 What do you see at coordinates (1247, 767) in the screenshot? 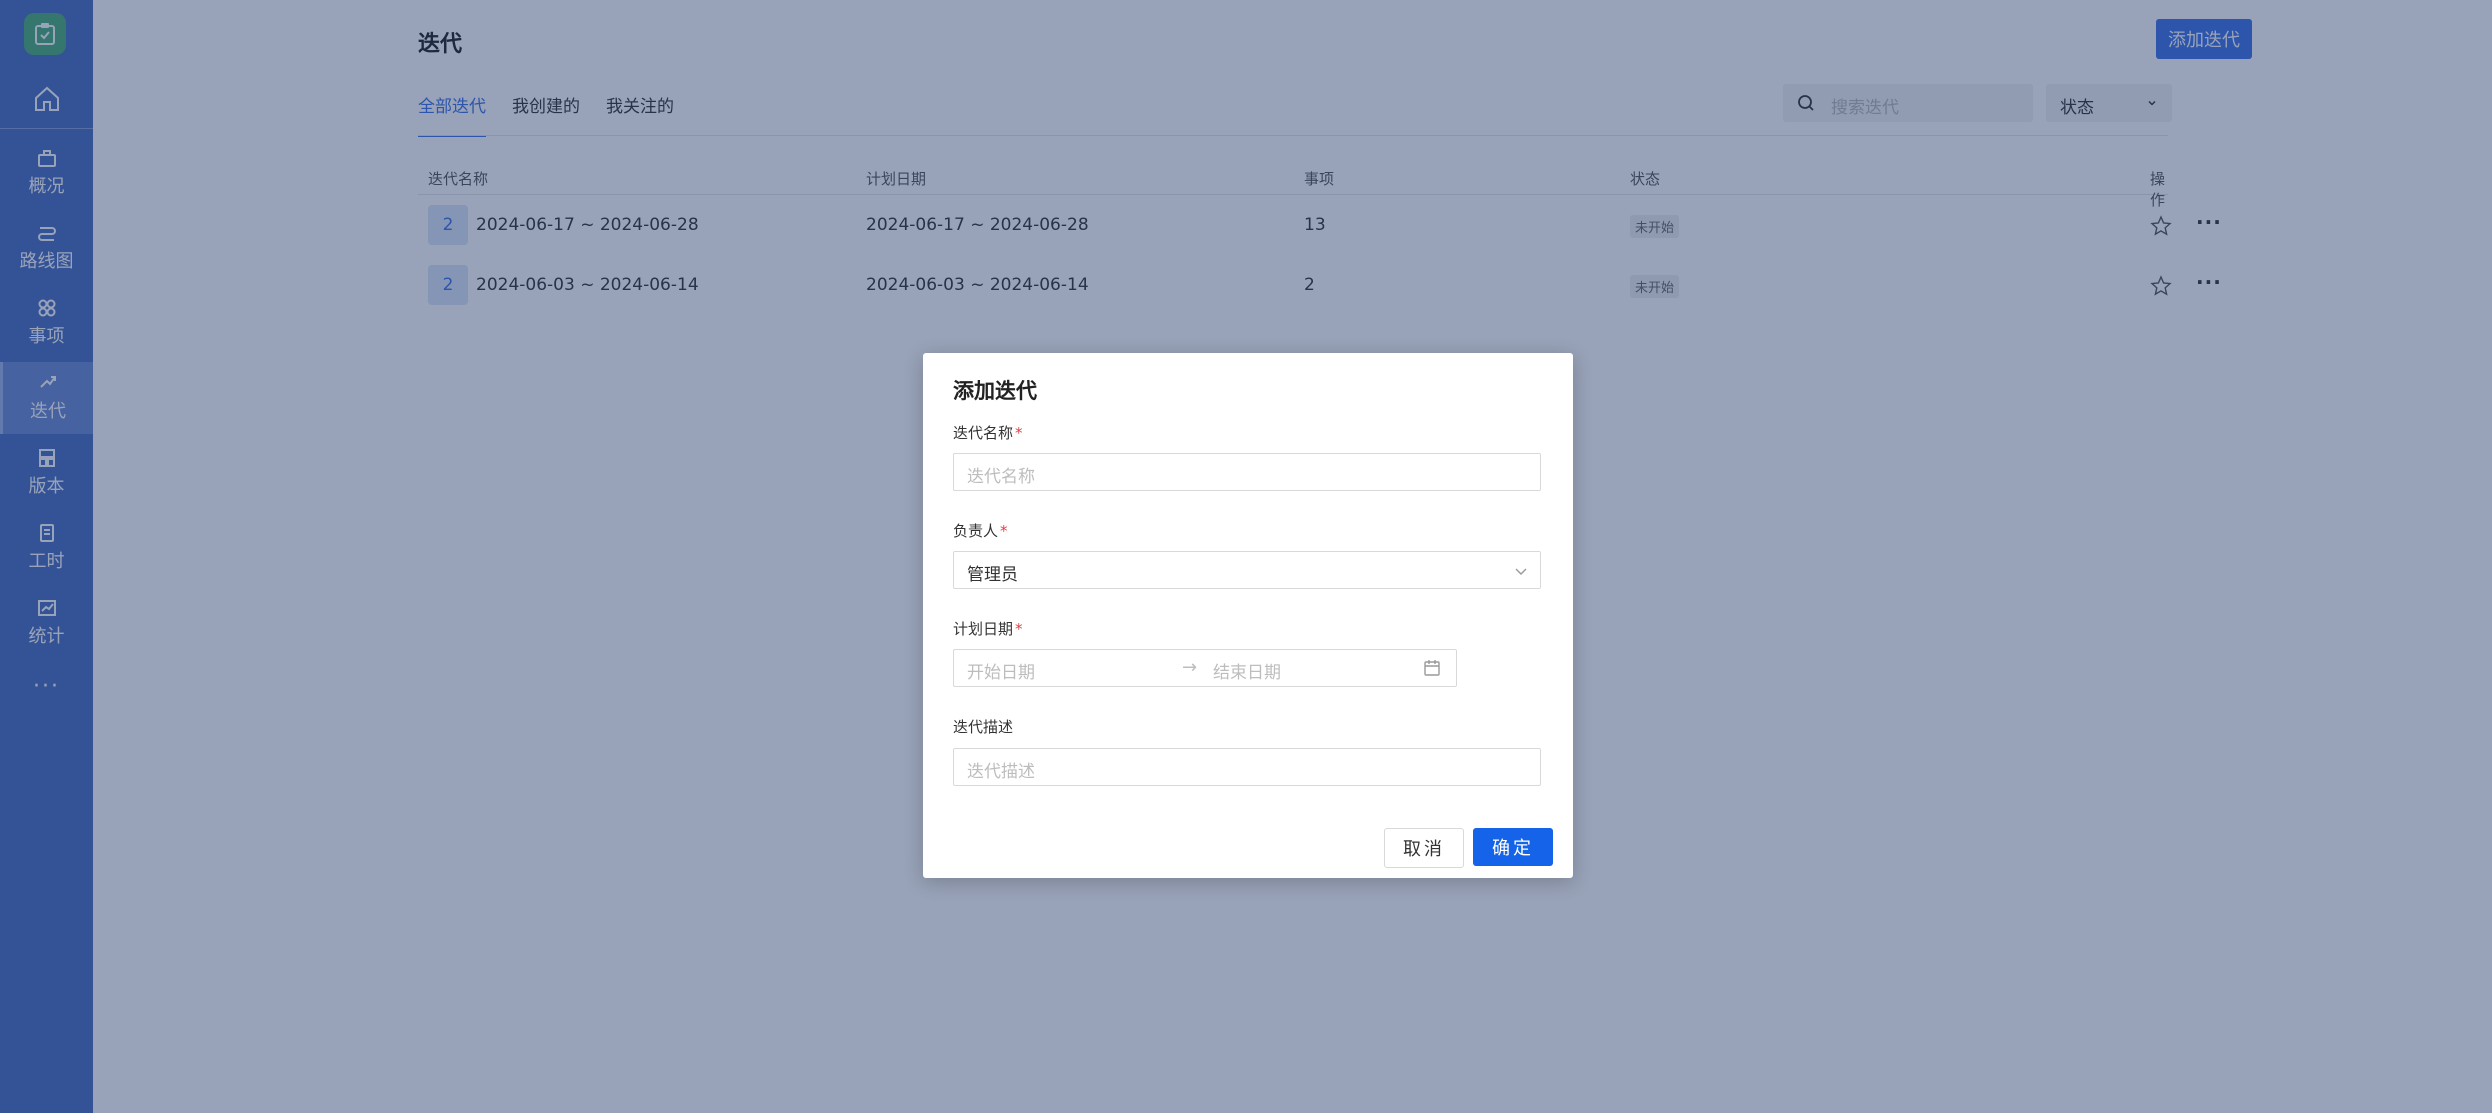
I see `iteration-description-input: 迭代描述` at bounding box center [1247, 767].